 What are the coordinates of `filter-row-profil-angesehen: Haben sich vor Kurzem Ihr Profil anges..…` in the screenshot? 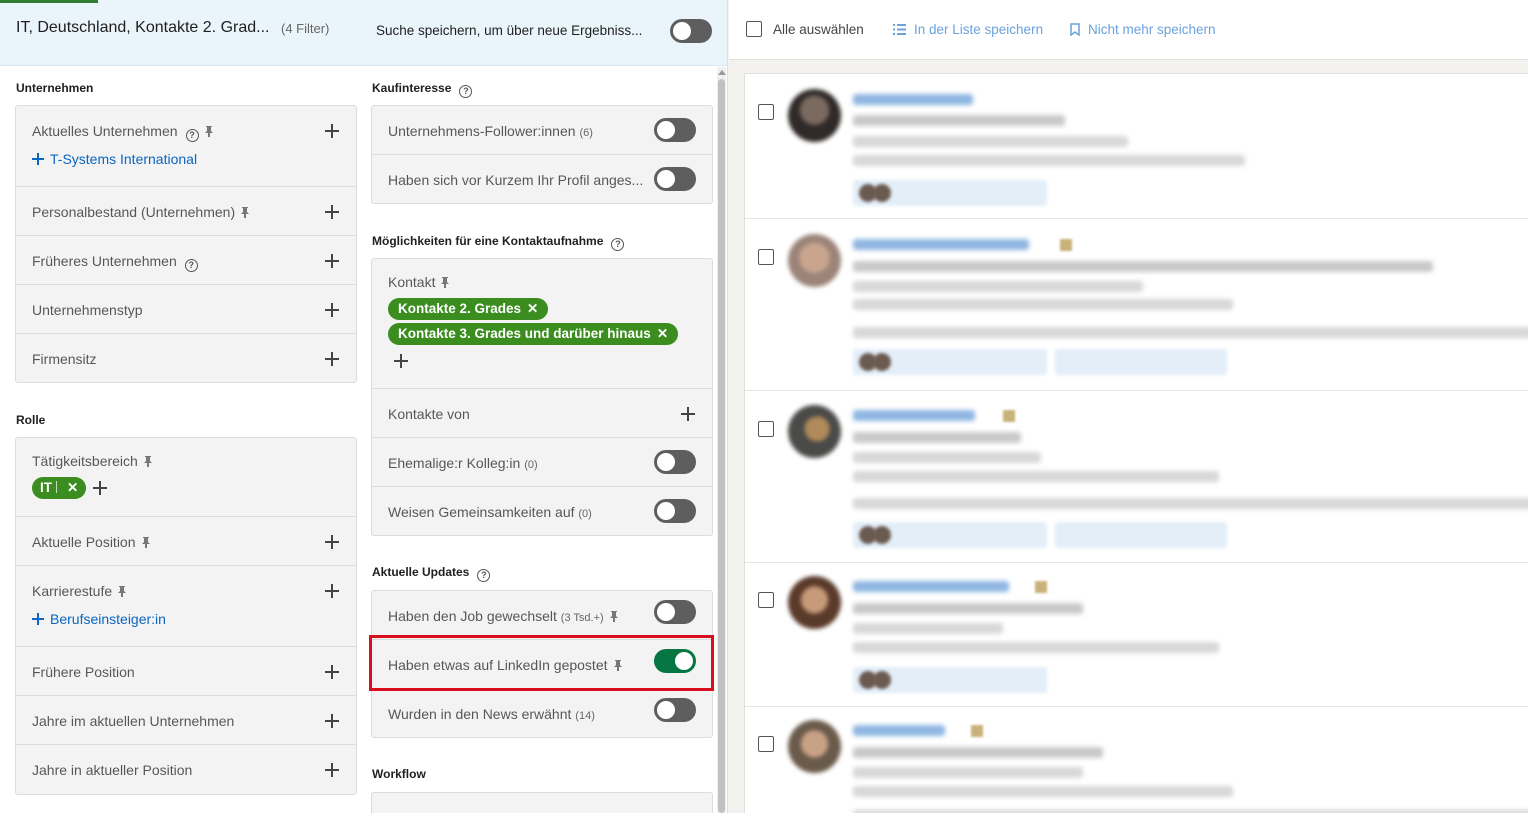 It's located at (542, 179).